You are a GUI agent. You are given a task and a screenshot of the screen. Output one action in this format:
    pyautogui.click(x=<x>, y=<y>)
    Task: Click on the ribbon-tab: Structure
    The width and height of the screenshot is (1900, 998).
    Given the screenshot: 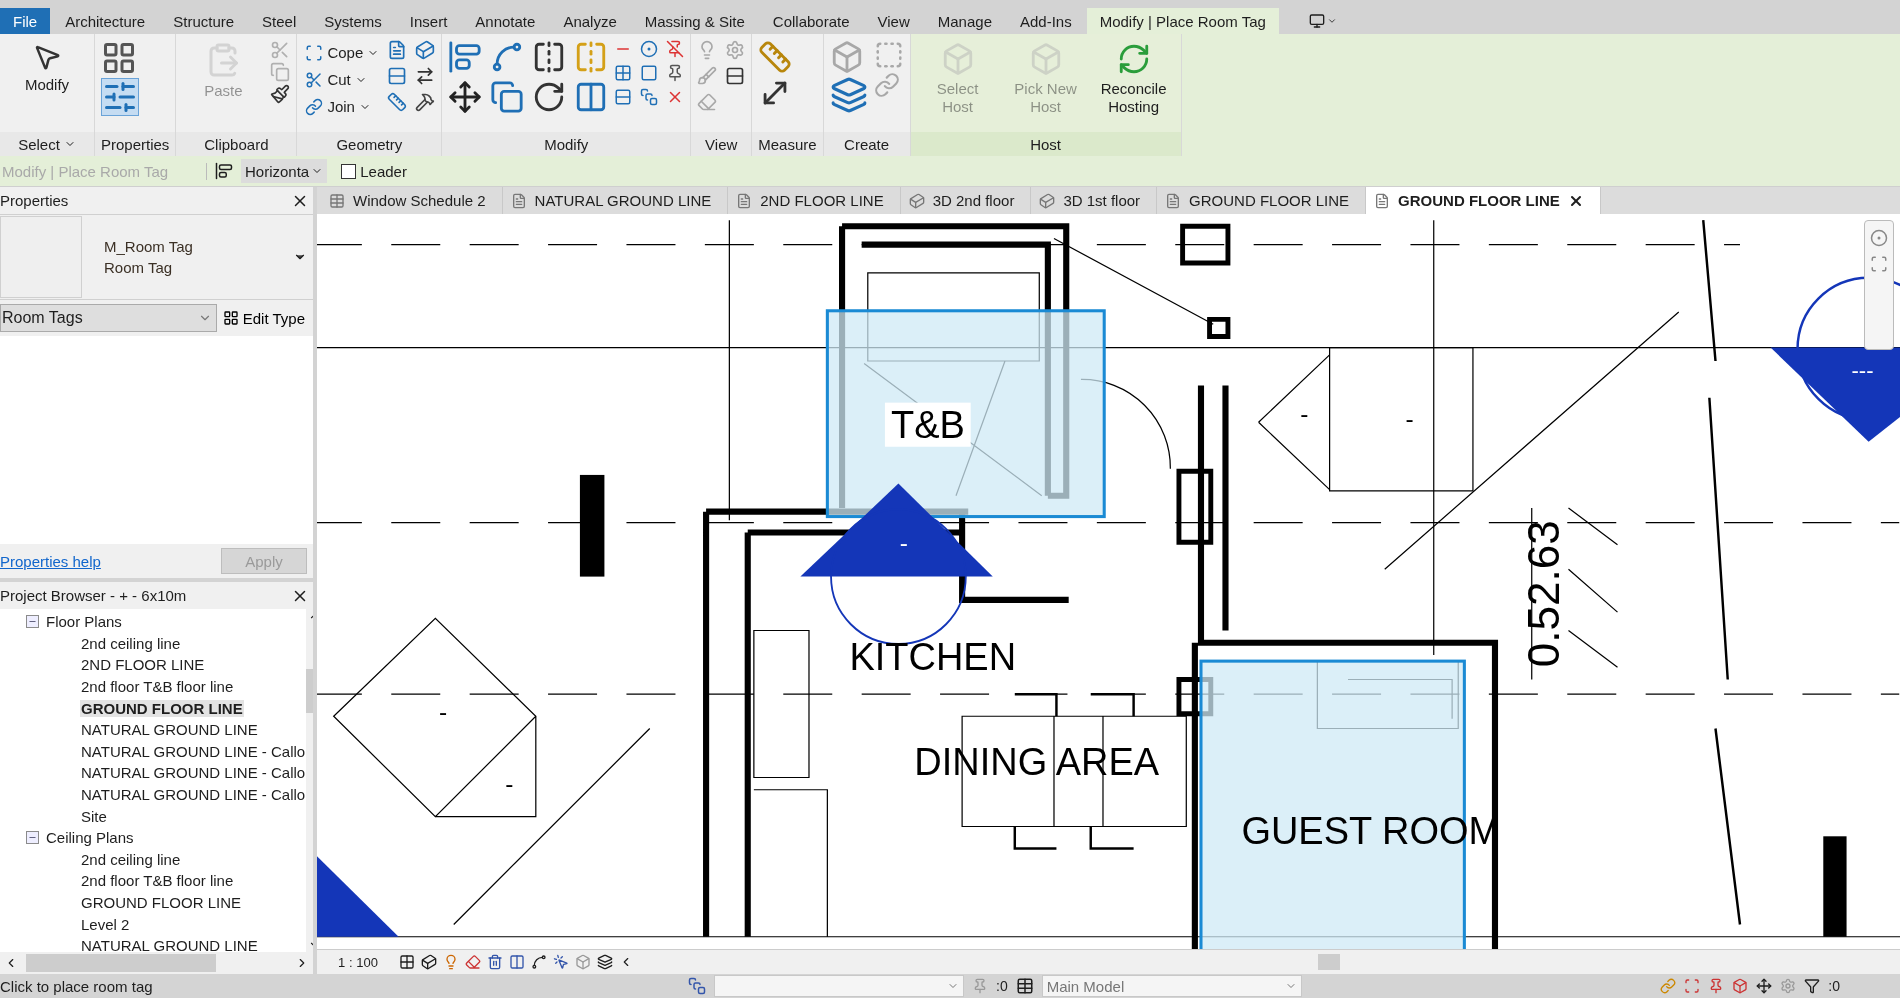 What is the action you would take?
    pyautogui.click(x=204, y=21)
    